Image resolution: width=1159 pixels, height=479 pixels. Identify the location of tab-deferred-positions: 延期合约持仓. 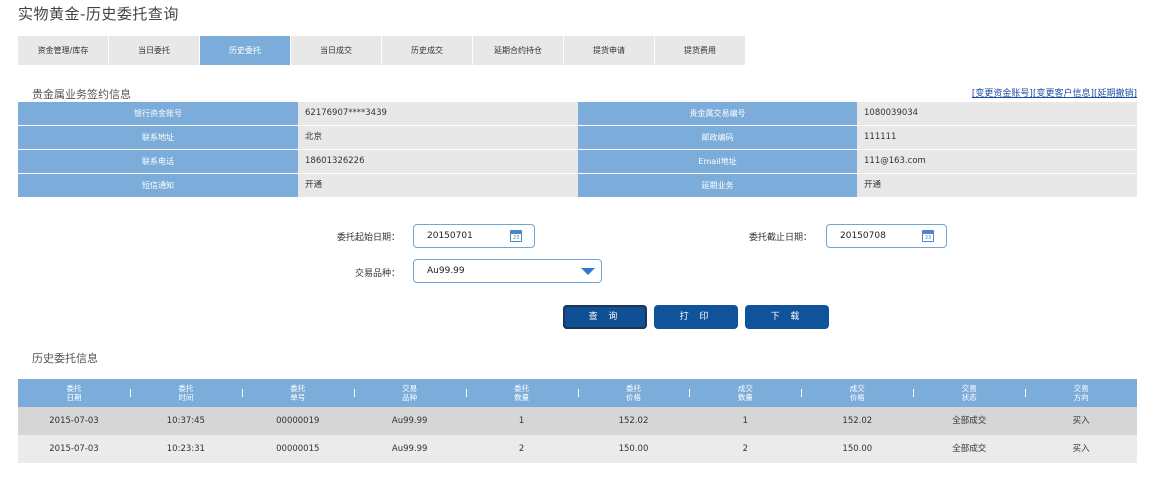
(518, 50).